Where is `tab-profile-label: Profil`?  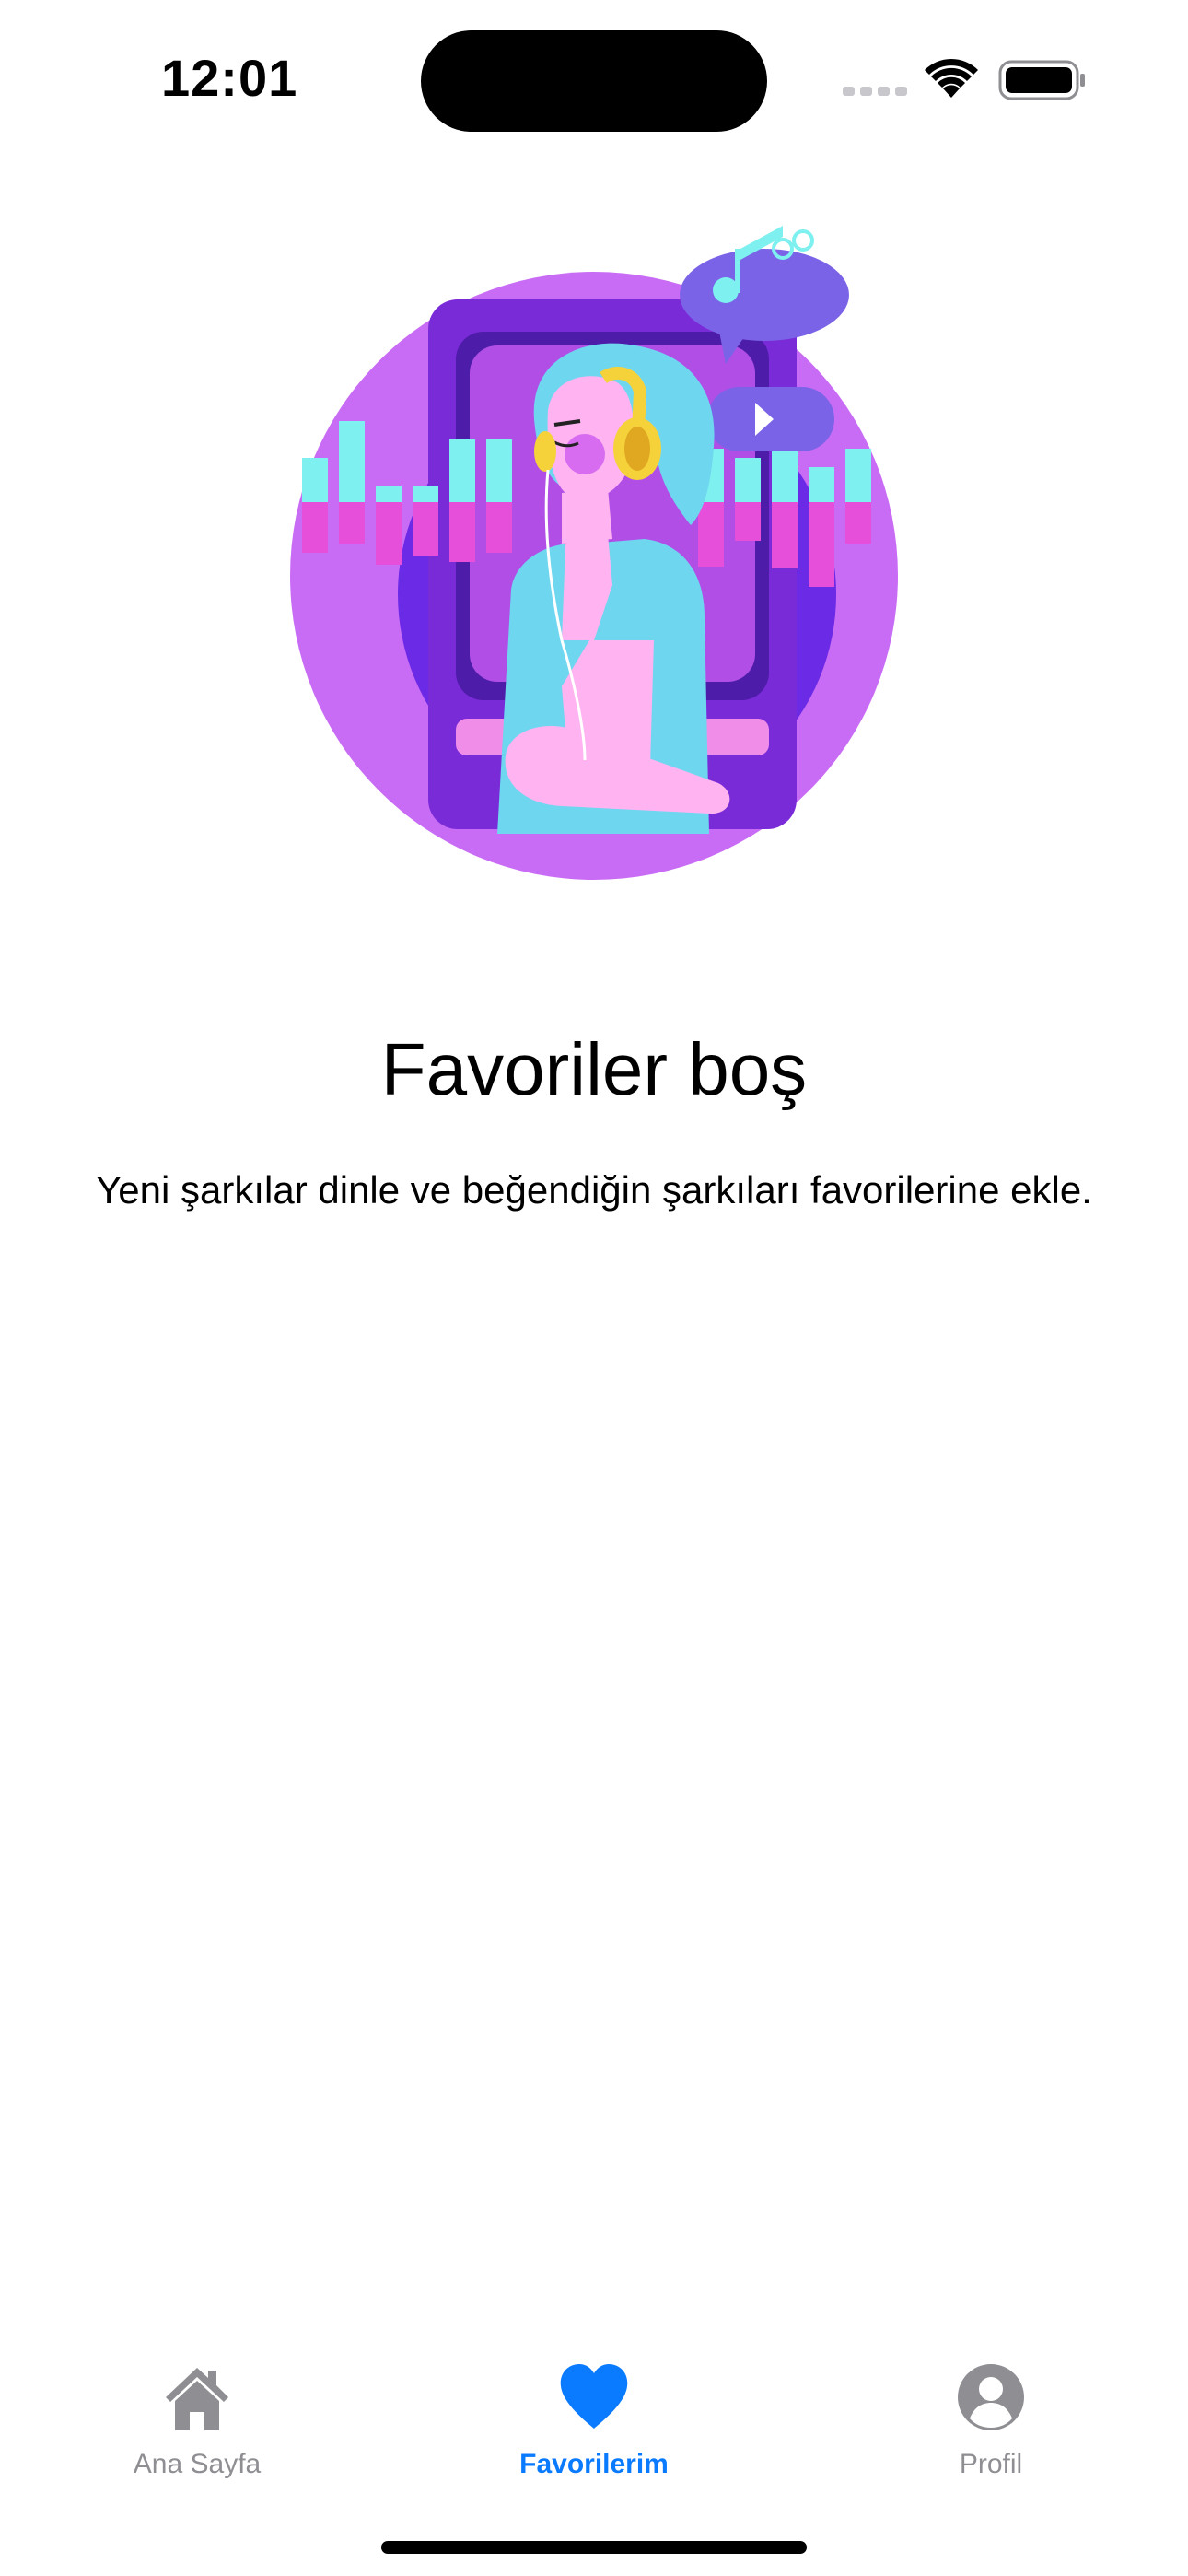
tab-profile-label: Profil is located at coordinates (991, 2464).